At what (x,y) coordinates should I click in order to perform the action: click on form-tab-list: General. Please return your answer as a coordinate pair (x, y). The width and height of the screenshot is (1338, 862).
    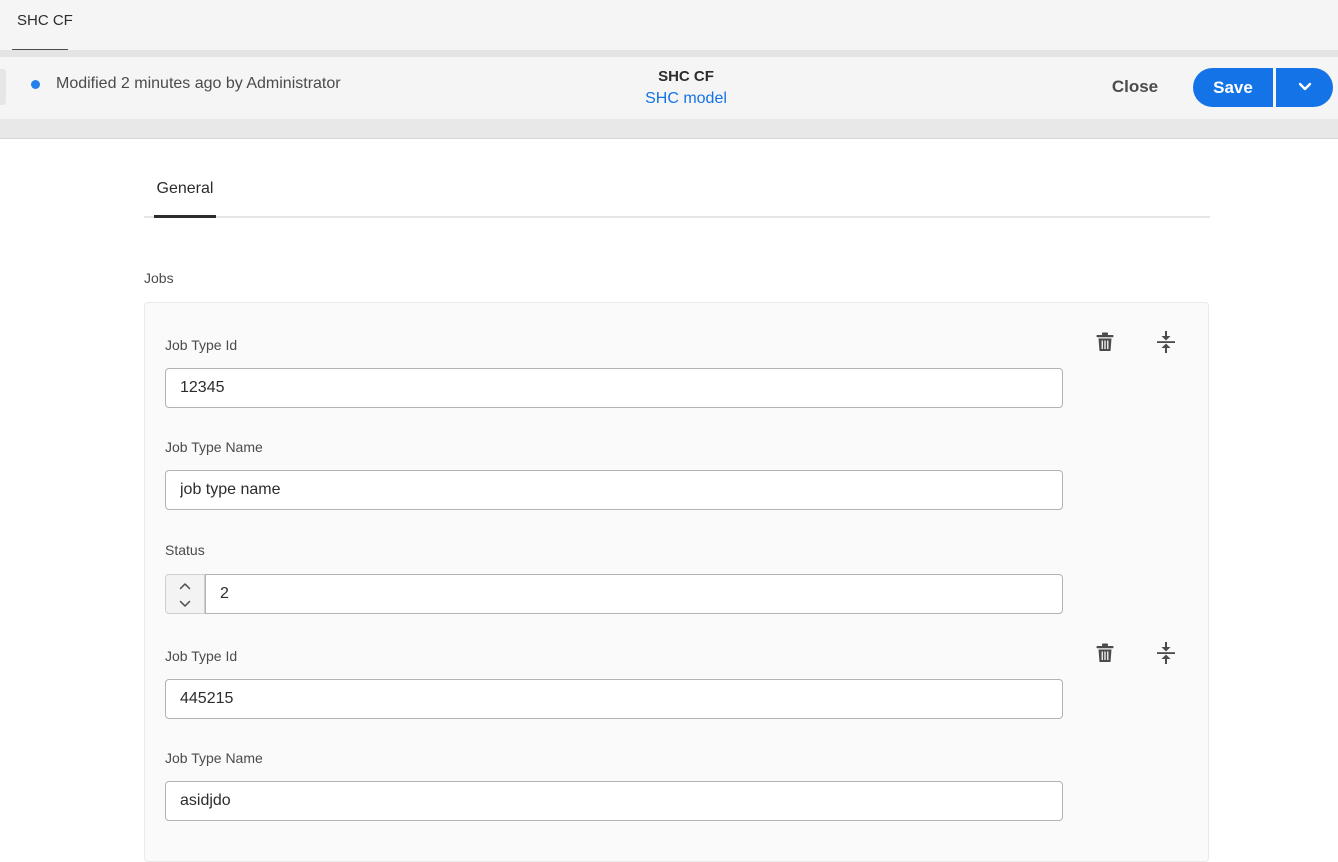
    Looking at the image, I should click on (677, 194).